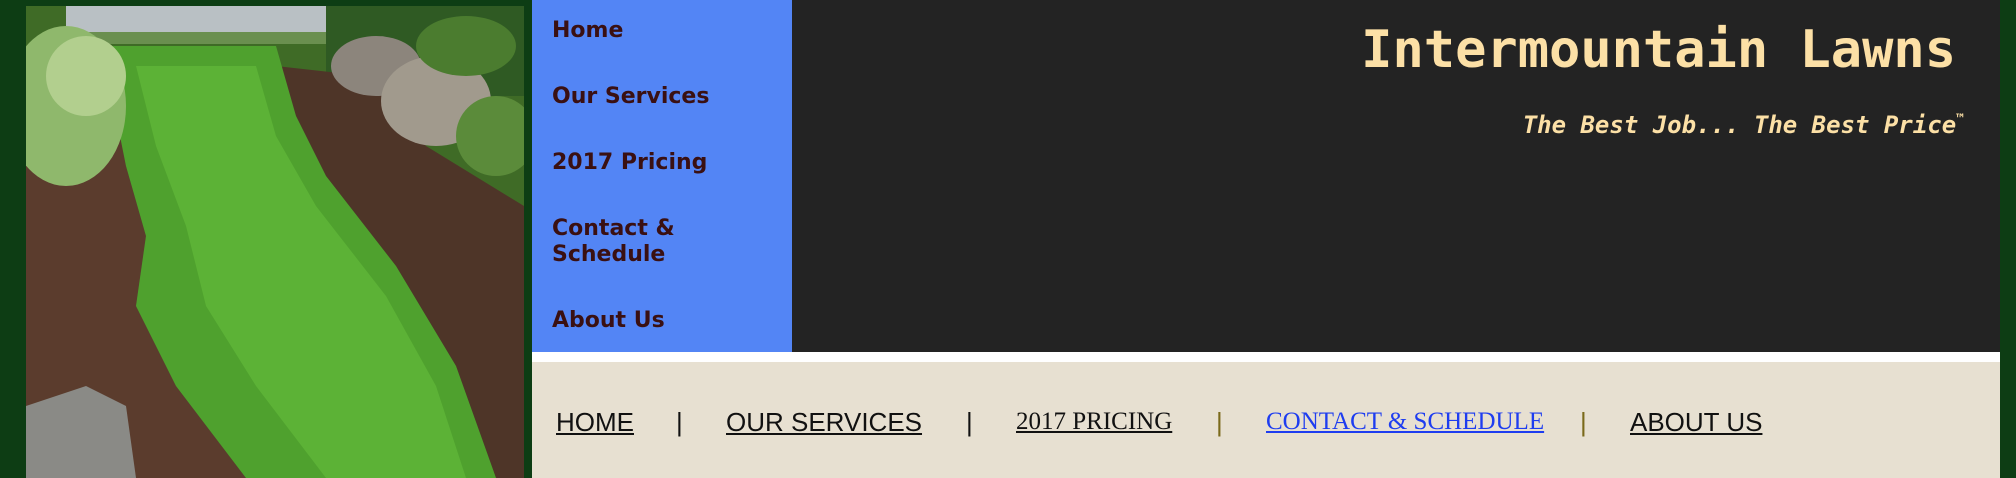 This screenshot has height=478, width=2016. I want to click on side-nav-about-us: About Us, so click(662, 321).